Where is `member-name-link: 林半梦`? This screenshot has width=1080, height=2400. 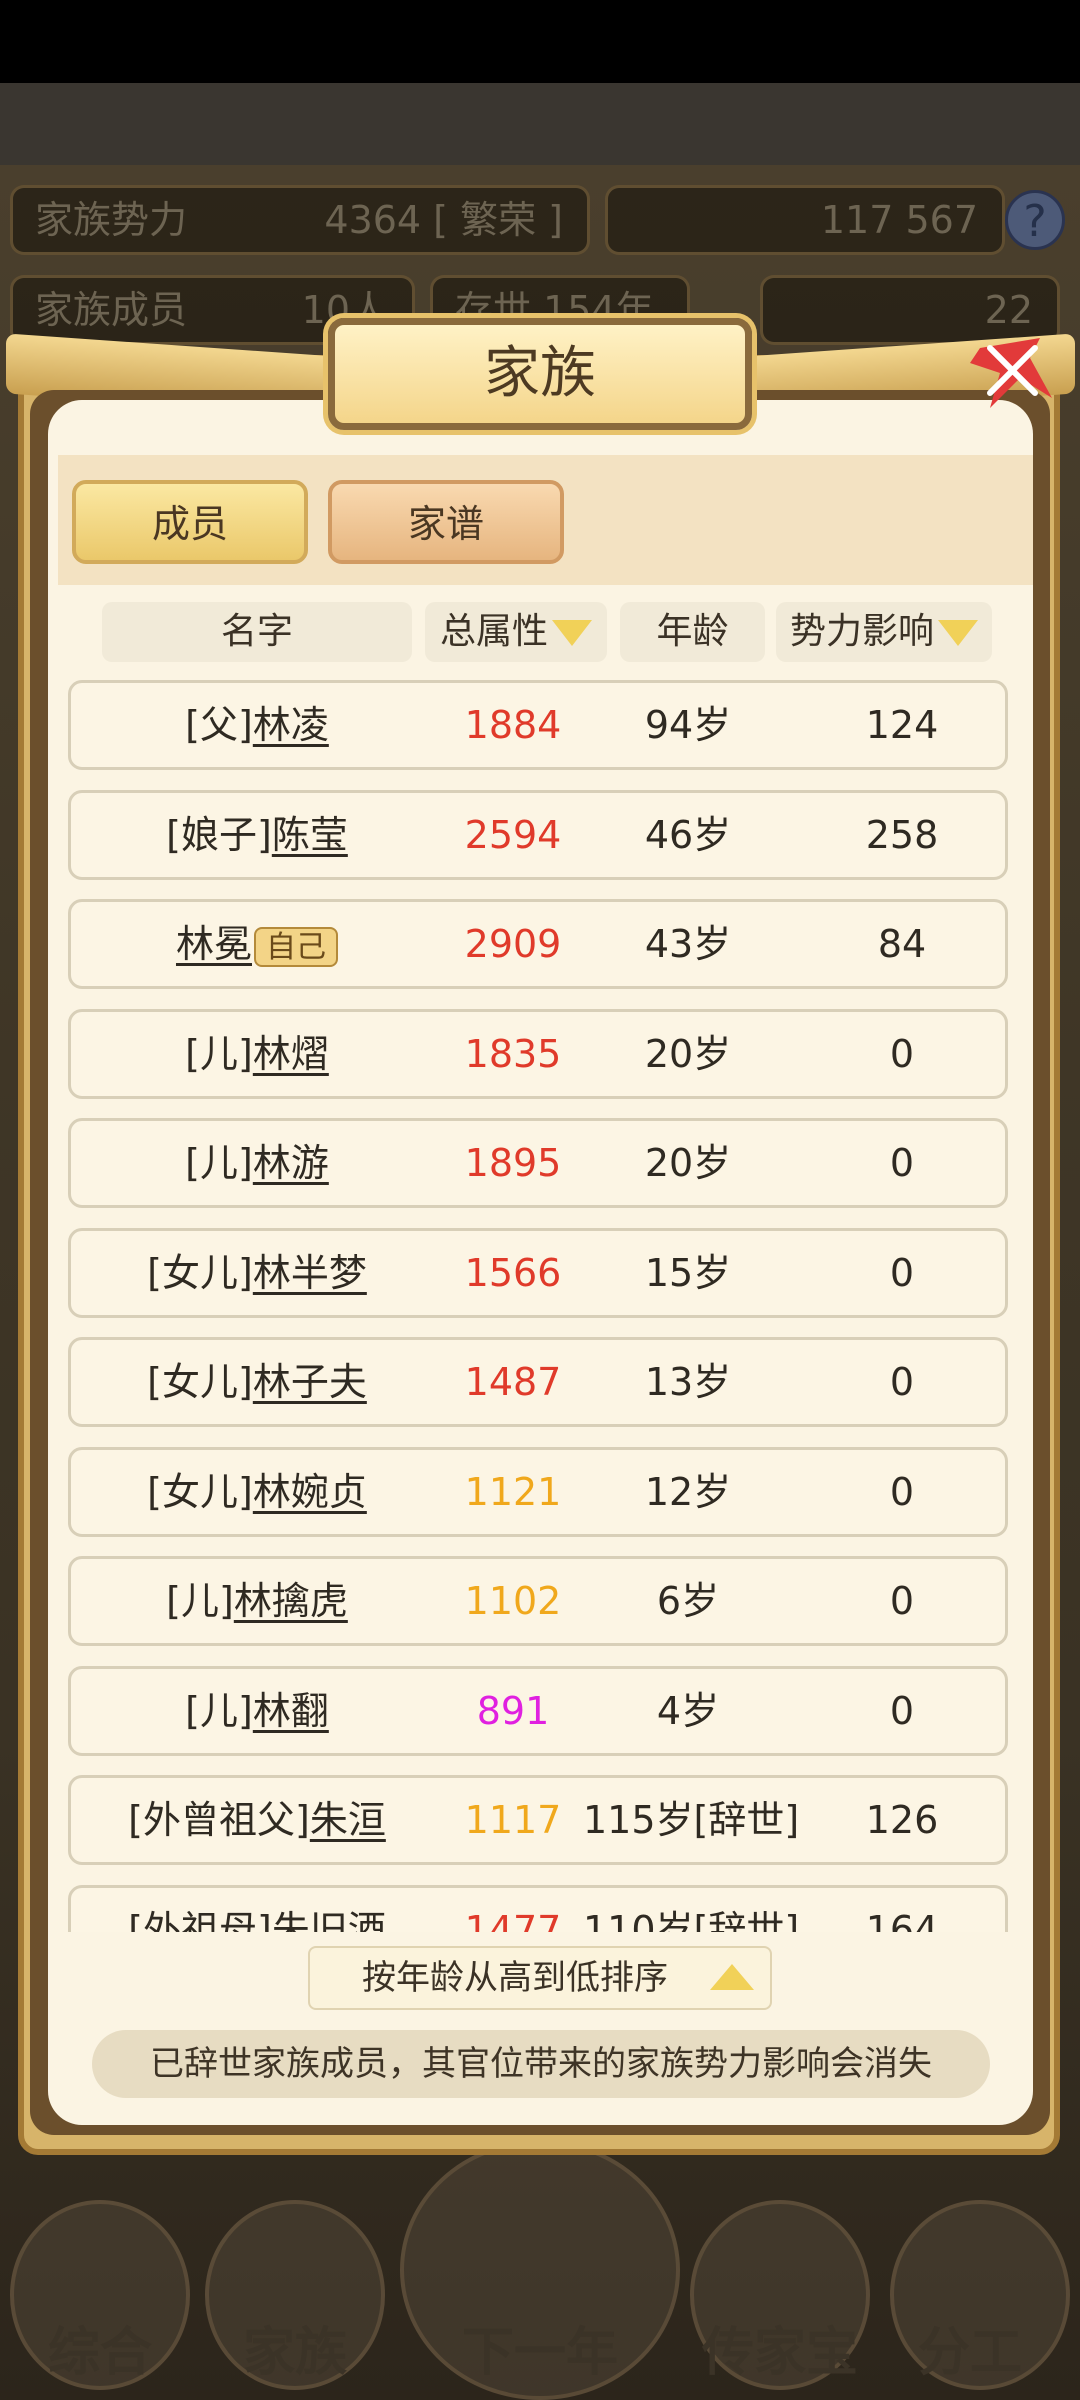
member-name-link: 林半梦 is located at coordinates (310, 1273).